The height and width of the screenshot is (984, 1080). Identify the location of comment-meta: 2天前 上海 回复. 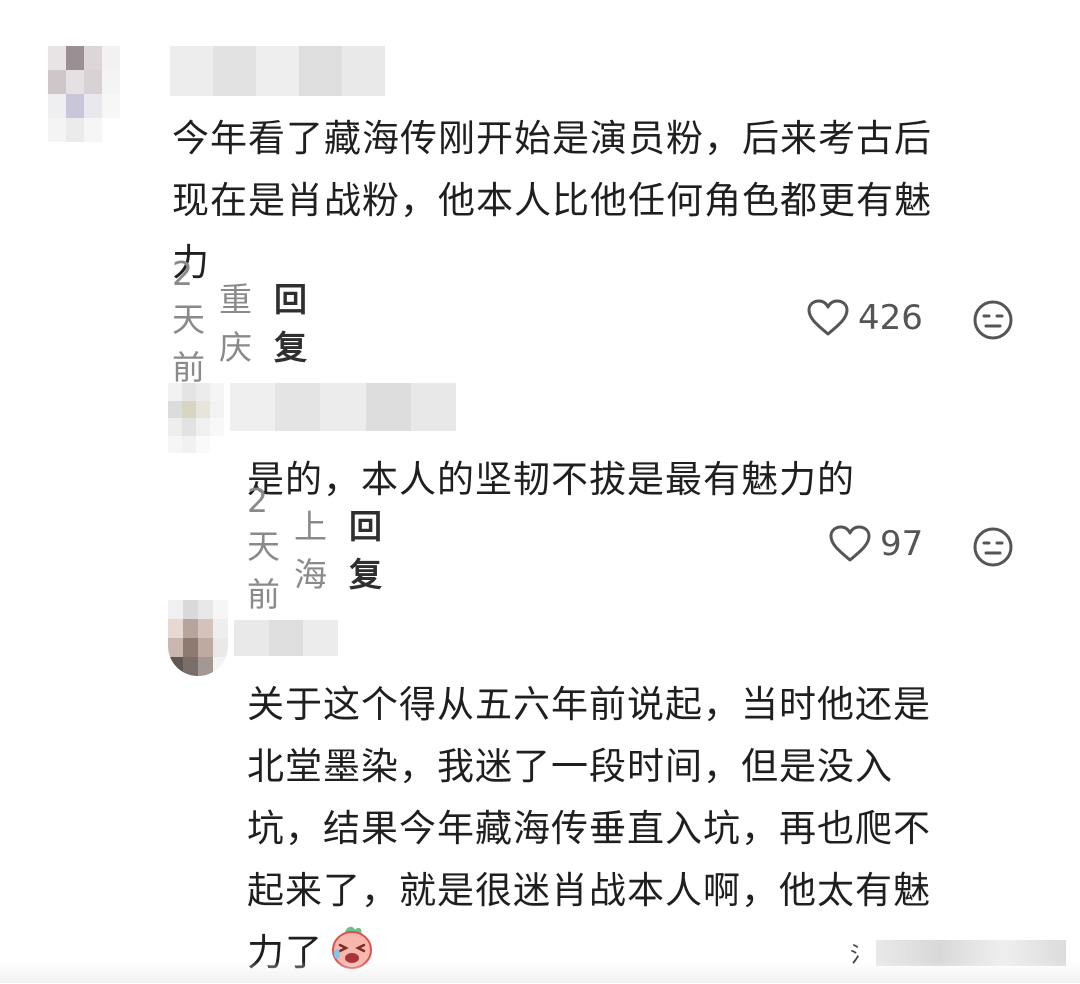
(314, 547).